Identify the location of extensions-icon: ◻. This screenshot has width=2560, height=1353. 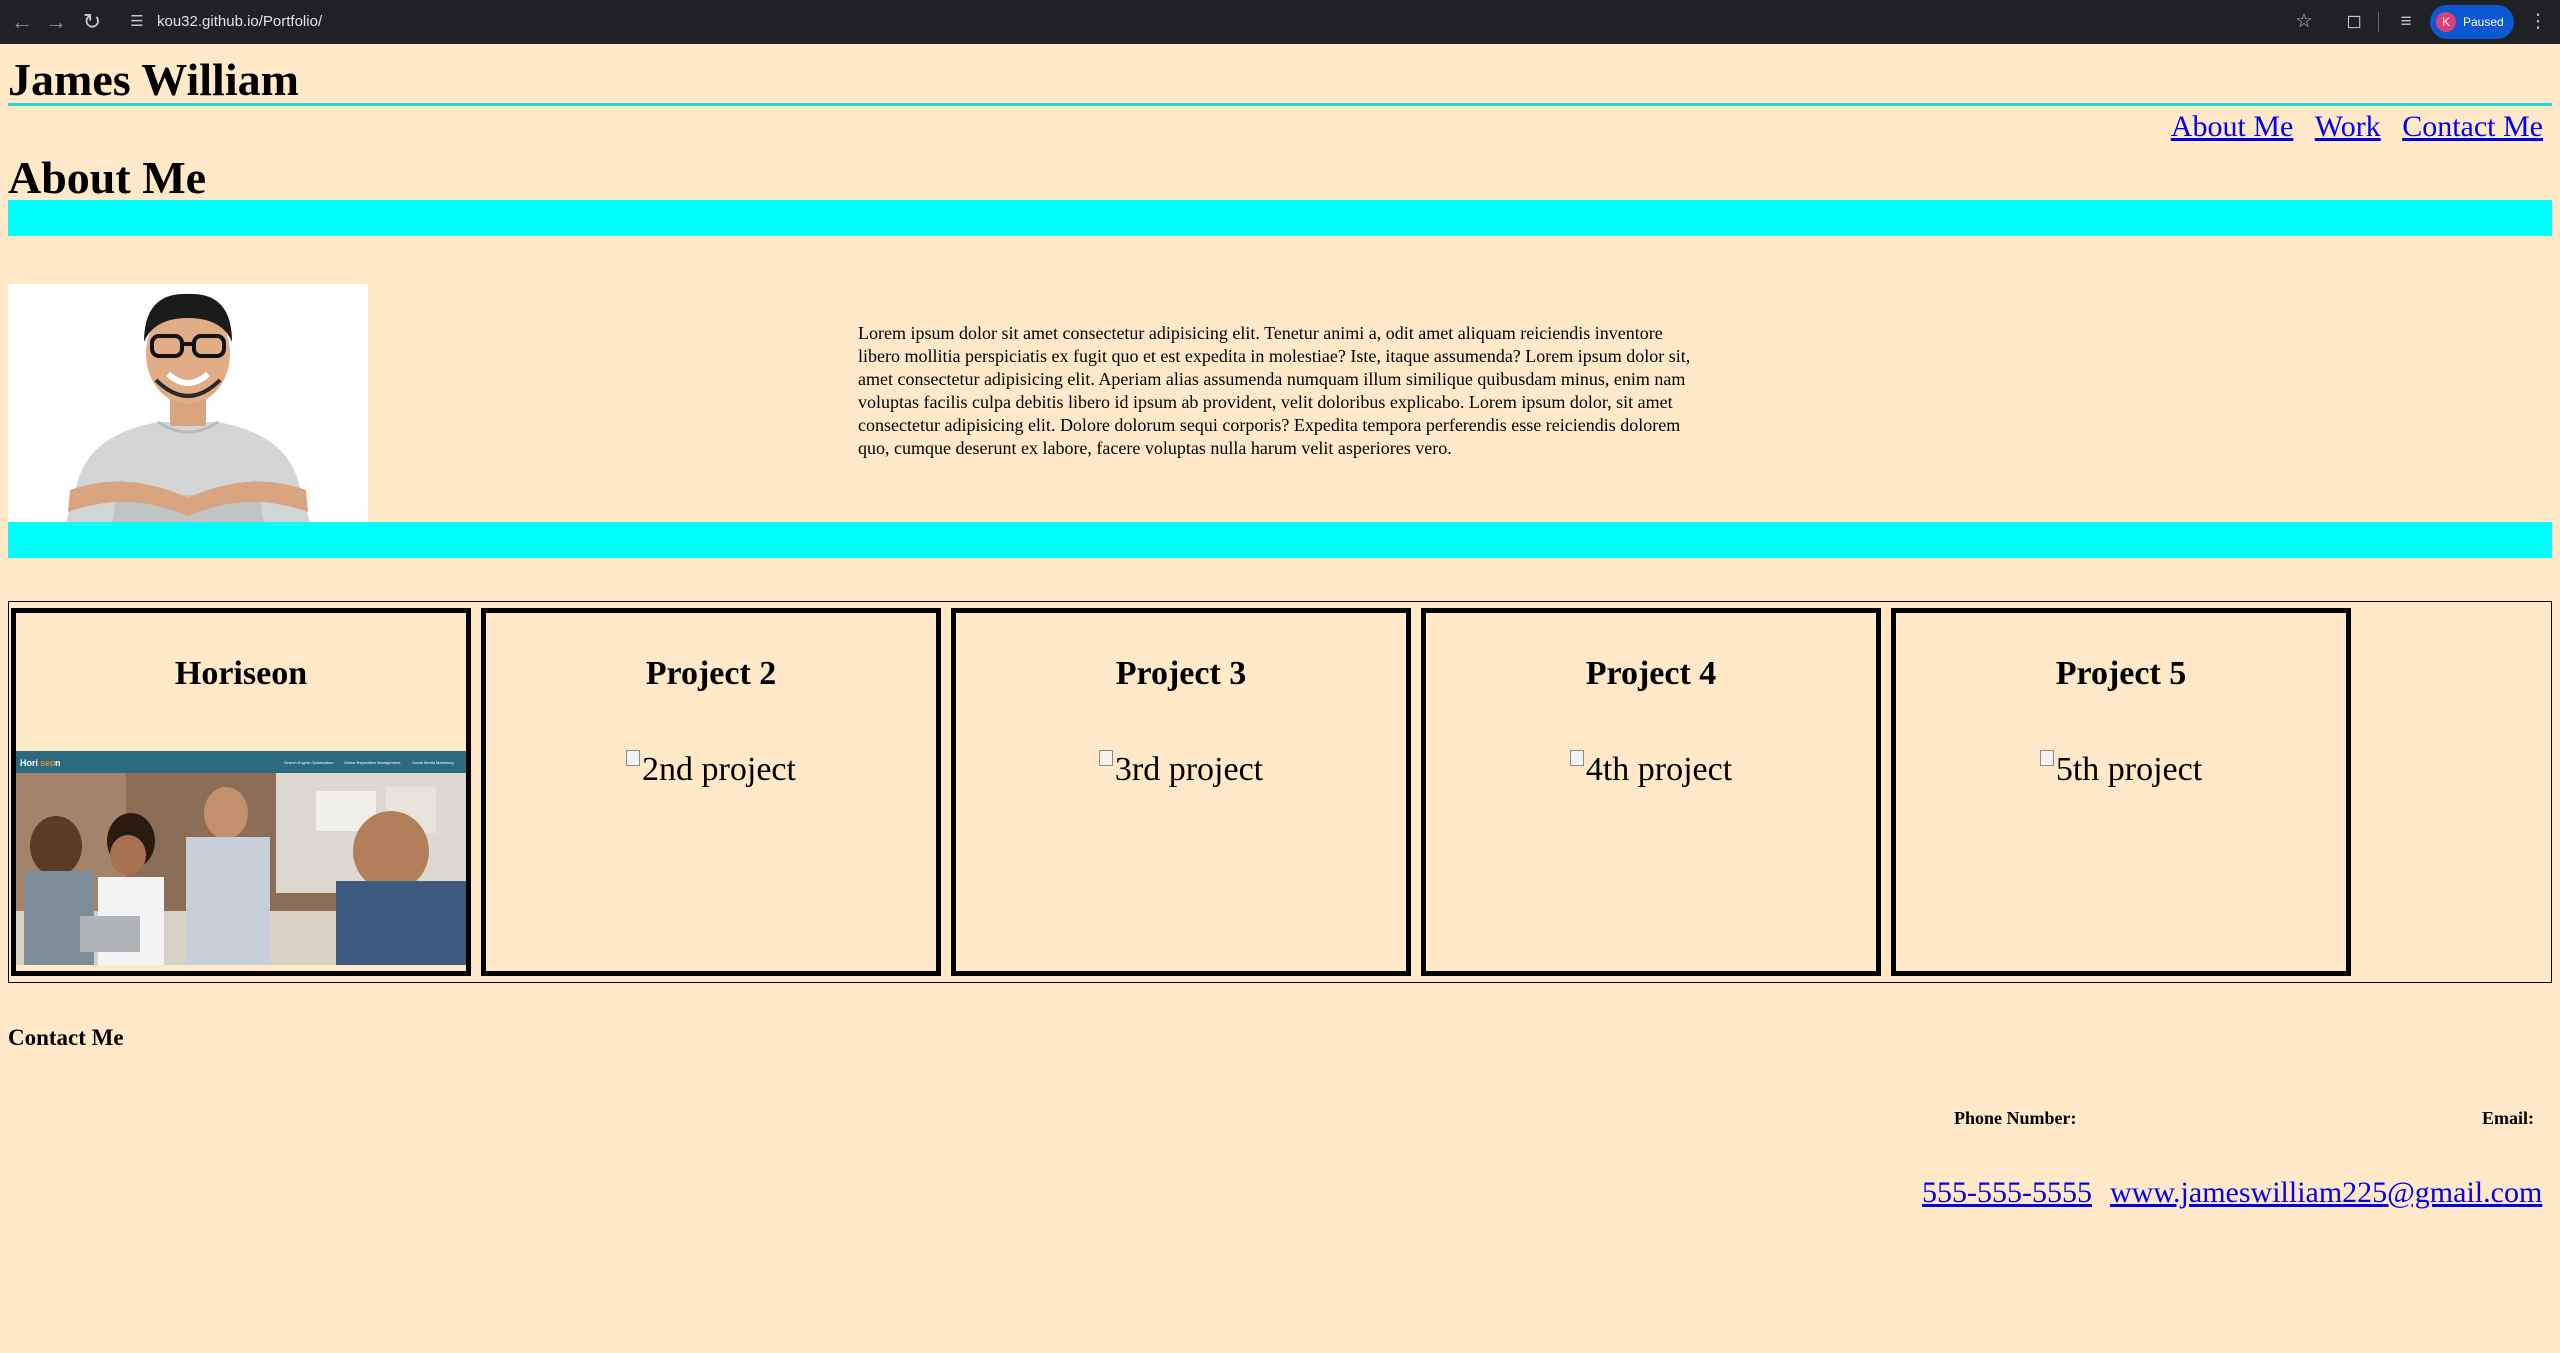
(2354, 22).